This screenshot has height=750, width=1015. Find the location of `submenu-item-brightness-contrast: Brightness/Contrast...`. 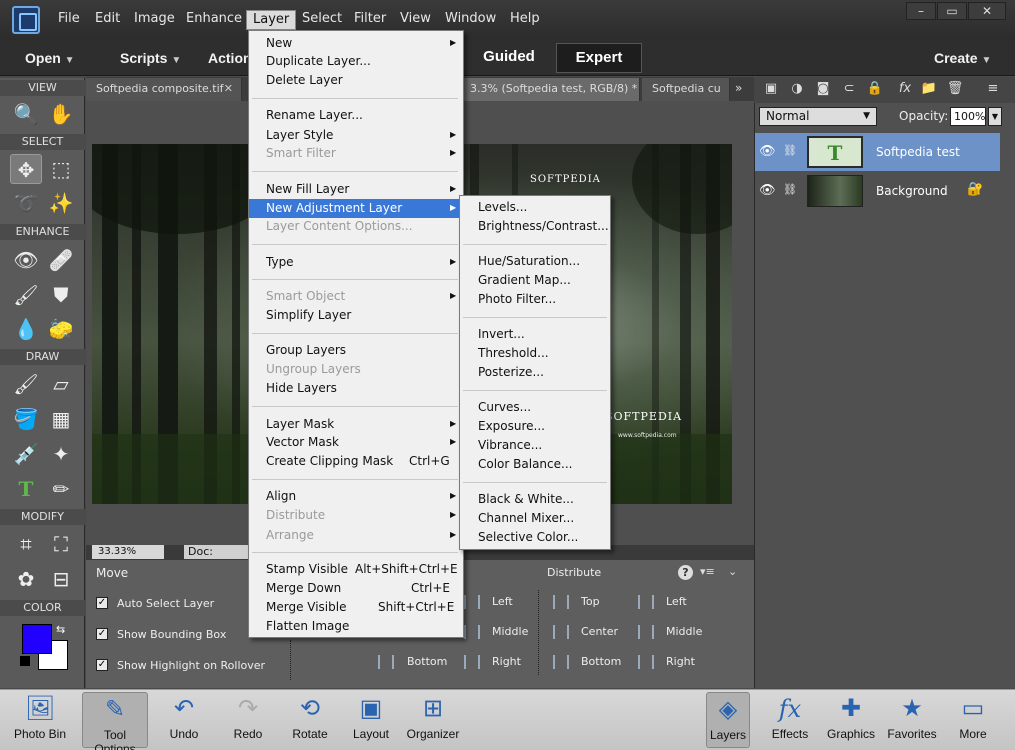

submenu-item-brightness-contrast: Brightness/Contrast... is located at coordinates (543, 226).